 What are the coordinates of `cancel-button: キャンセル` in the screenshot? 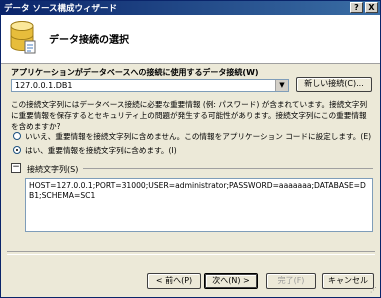 It's located at (348, 281).